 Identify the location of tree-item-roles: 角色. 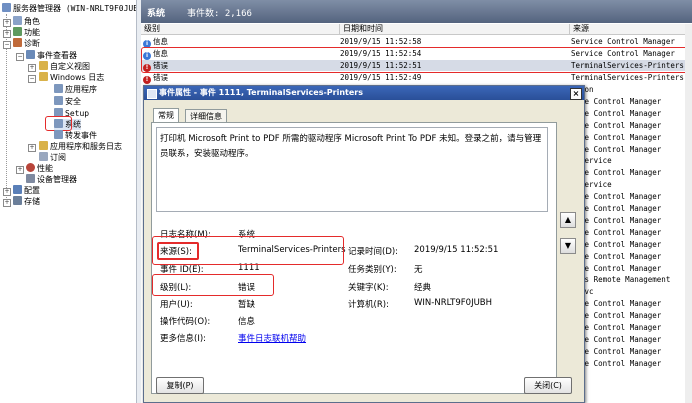
(26, 21).